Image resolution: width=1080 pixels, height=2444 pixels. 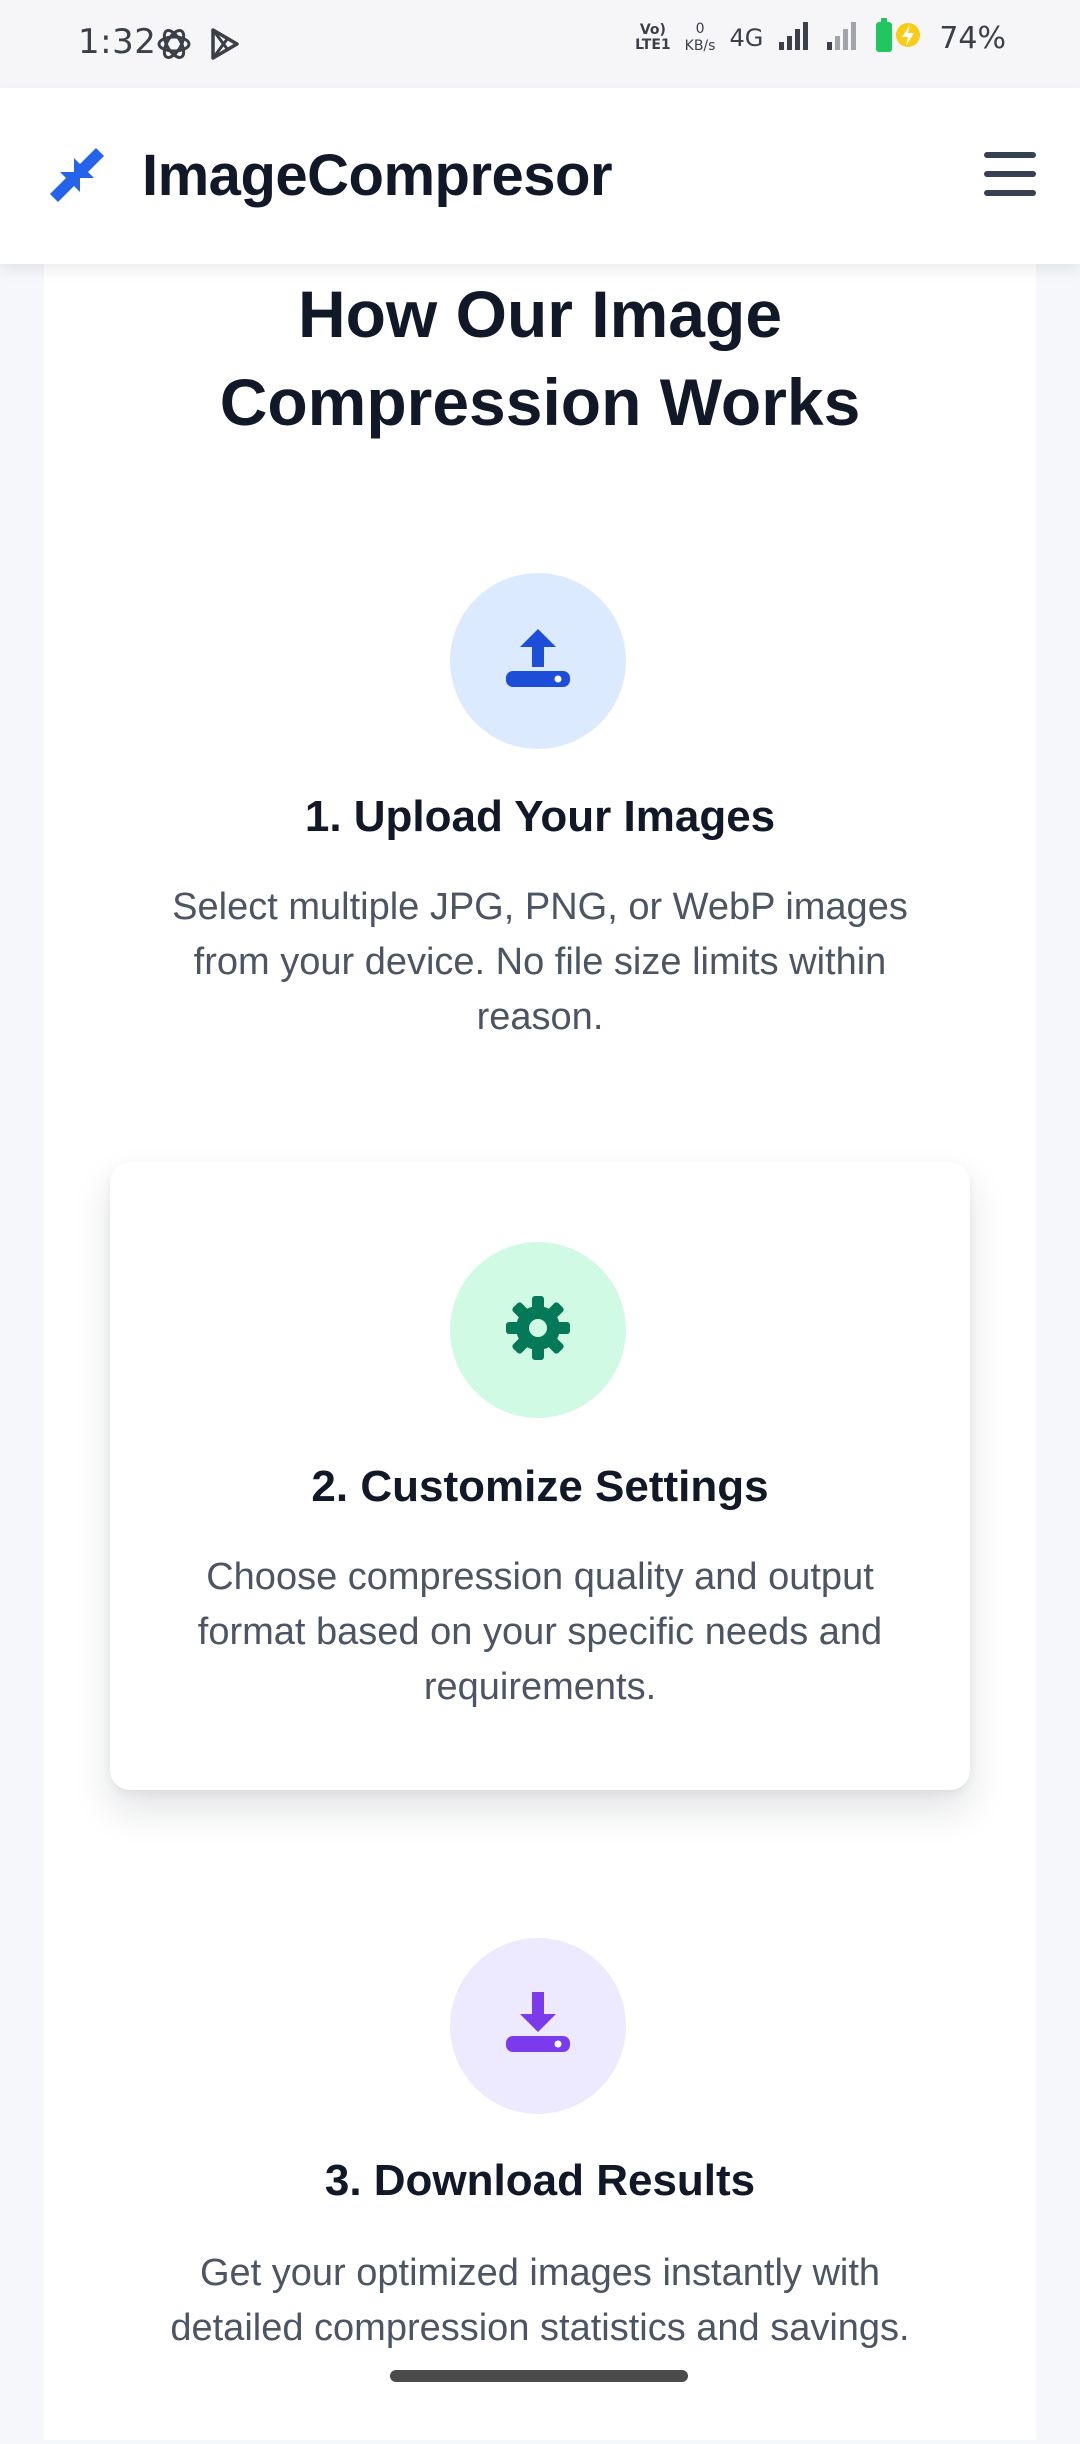 I want to click on chatgpt-notification-icon, so click(x=174, y=44).